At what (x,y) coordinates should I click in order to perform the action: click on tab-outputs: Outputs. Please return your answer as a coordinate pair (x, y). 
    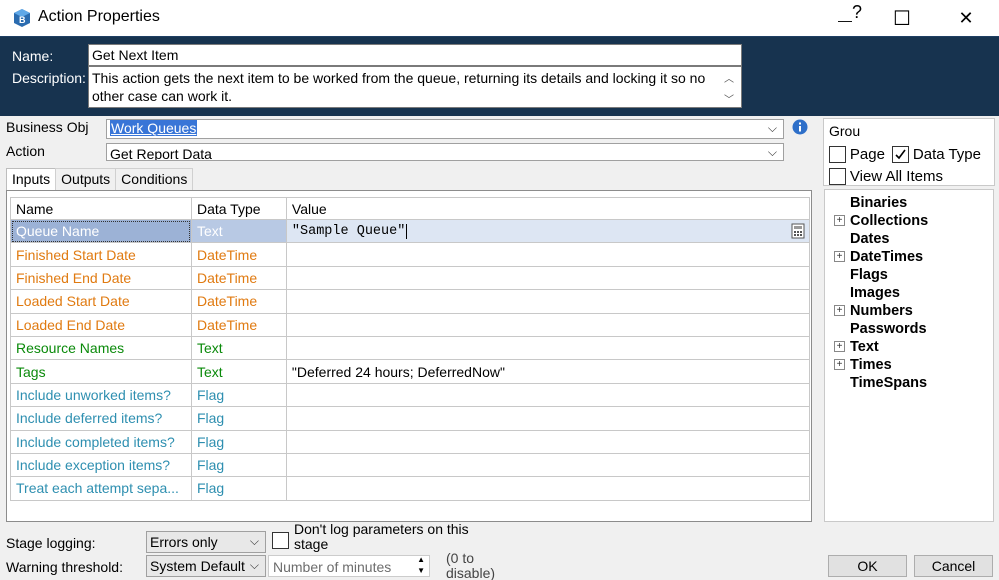
    Looking at the image, I should click on (86, 179).